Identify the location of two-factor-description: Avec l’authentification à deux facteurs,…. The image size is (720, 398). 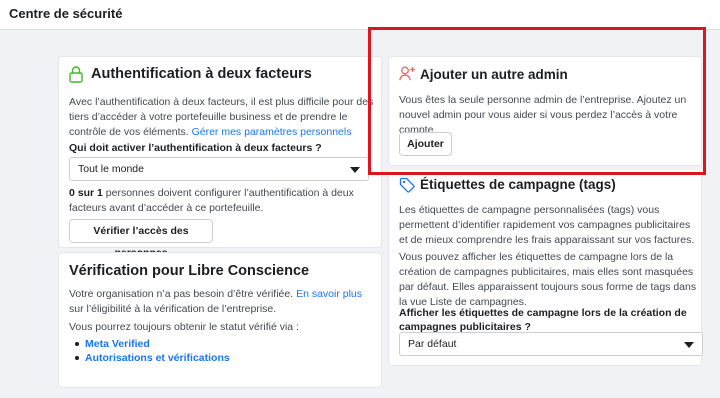
(221, 117).